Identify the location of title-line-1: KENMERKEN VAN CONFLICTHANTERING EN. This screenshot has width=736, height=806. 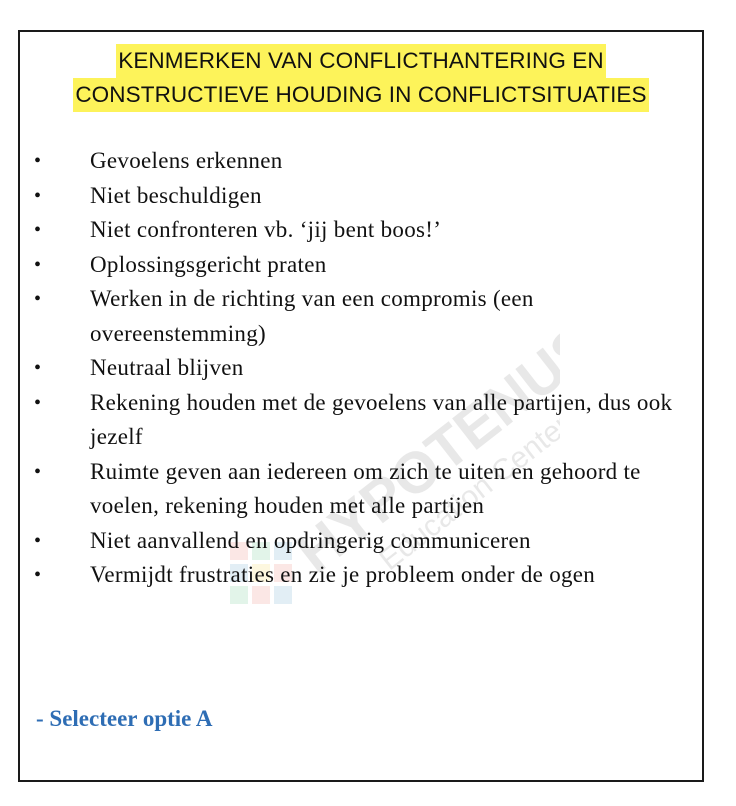
(361, 61).